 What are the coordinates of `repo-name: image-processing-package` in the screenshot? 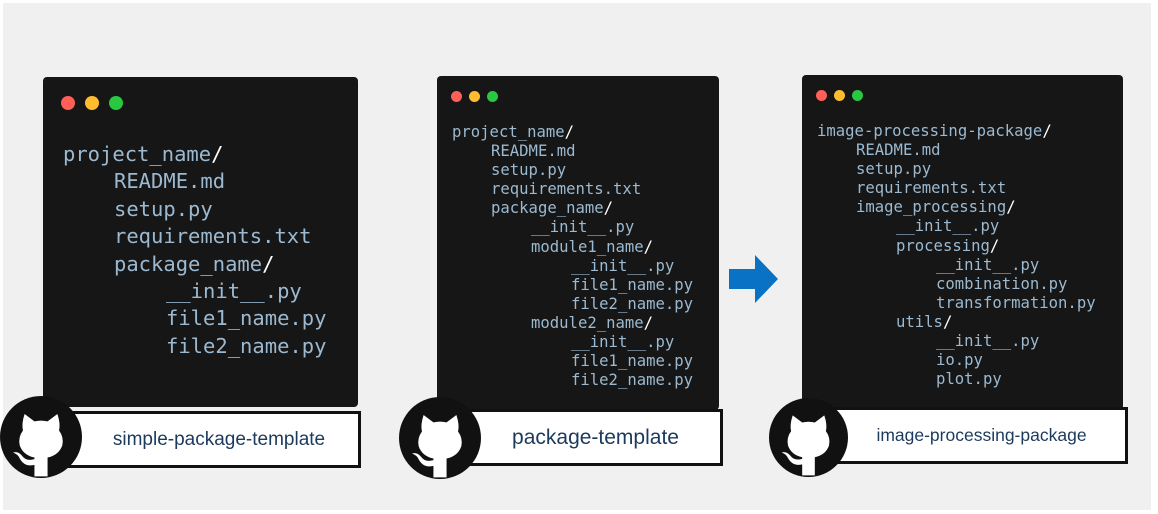 It's located at (981, 435).